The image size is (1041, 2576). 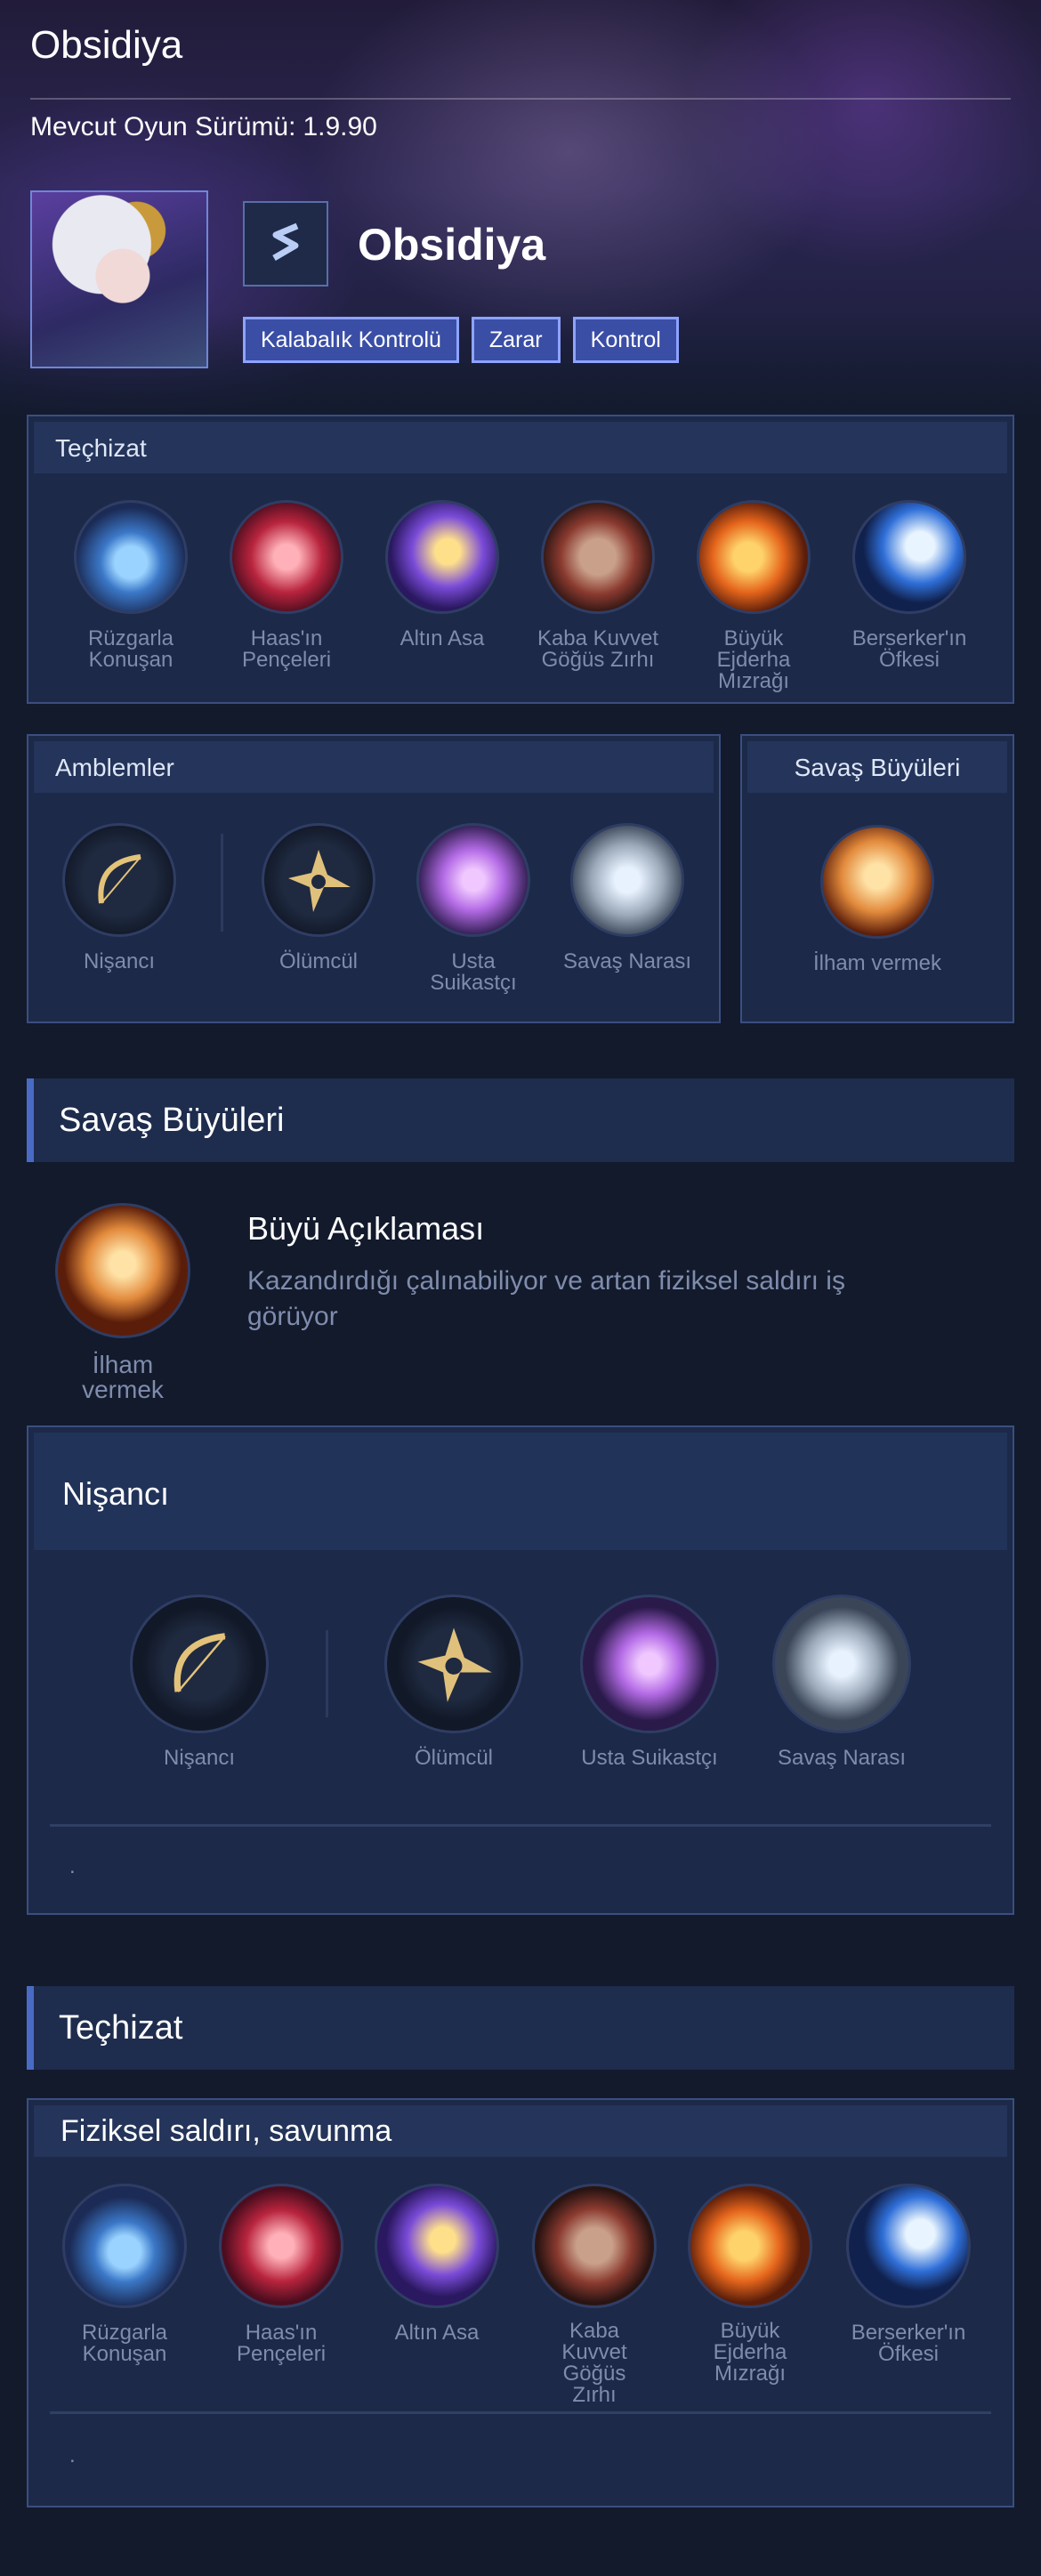 I want to click on panel-header: Teçhizat, so click(x=520, y=447).